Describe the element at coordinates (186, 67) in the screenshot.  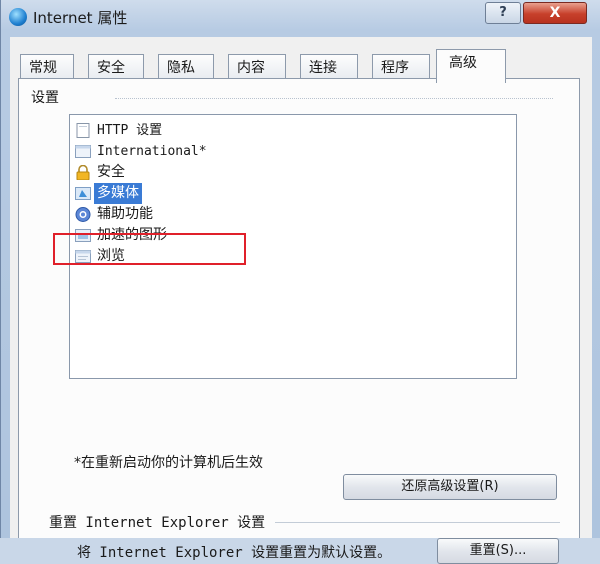
I see `tab-privacy: 隐私` at that location.